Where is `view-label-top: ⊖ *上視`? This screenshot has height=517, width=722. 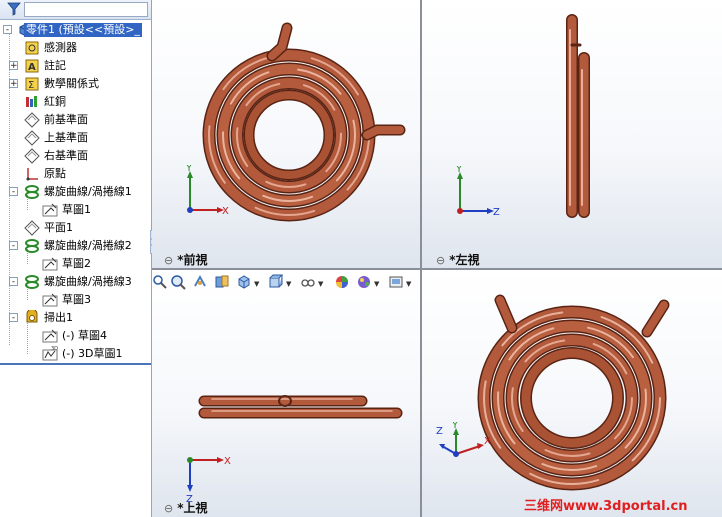 view-label-top: ⊖ *上視 is located at coordinates (186, 508).